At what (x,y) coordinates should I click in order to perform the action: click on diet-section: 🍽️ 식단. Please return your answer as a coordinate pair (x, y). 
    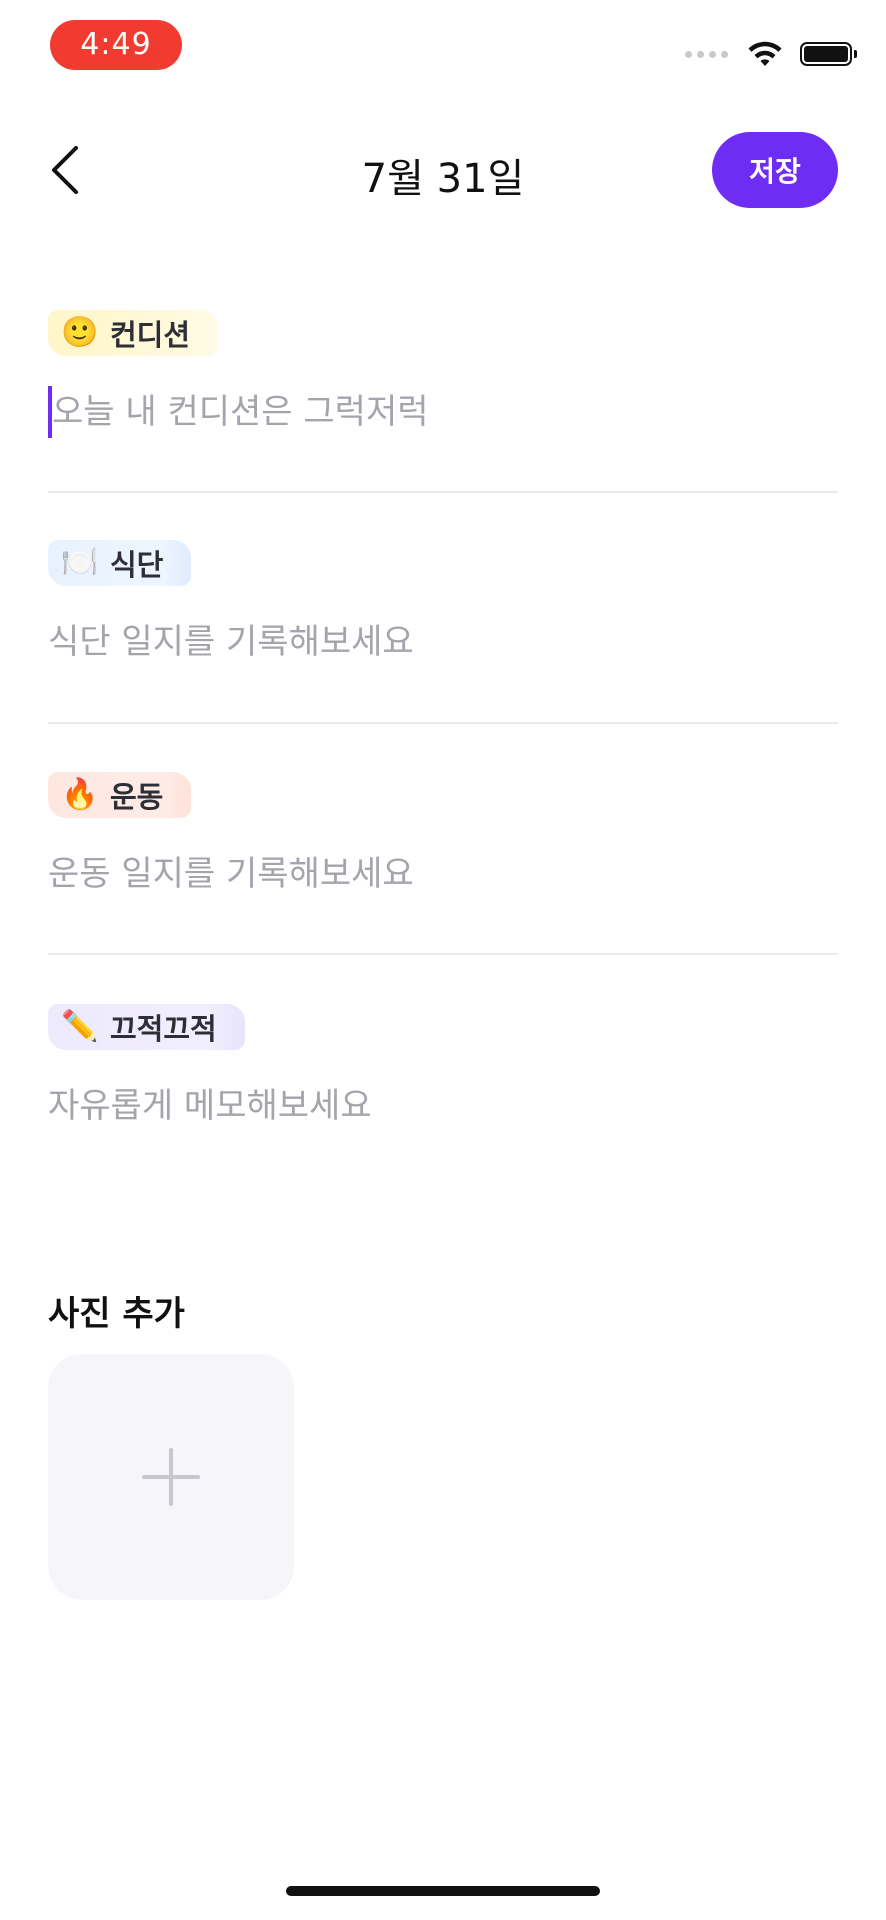
    Looking at the image, I should click on (443, 604).